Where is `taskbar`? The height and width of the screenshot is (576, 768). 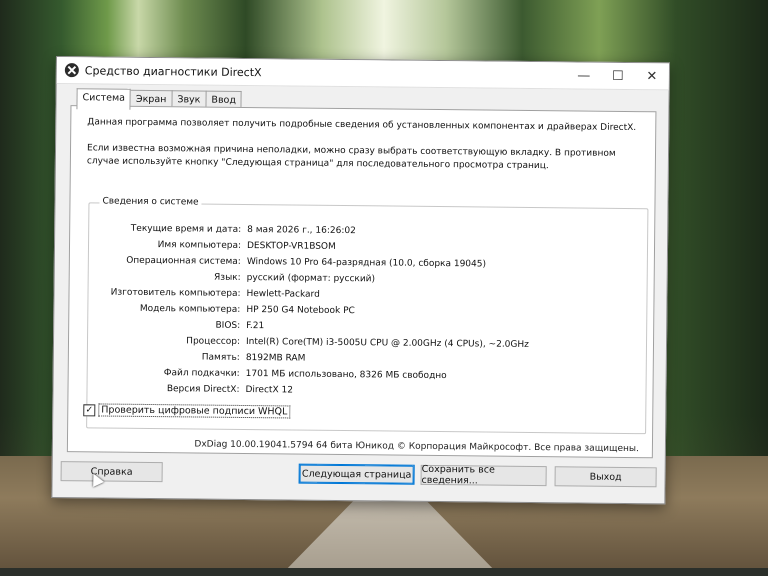
taskbar is located at coordinates (384, 572).